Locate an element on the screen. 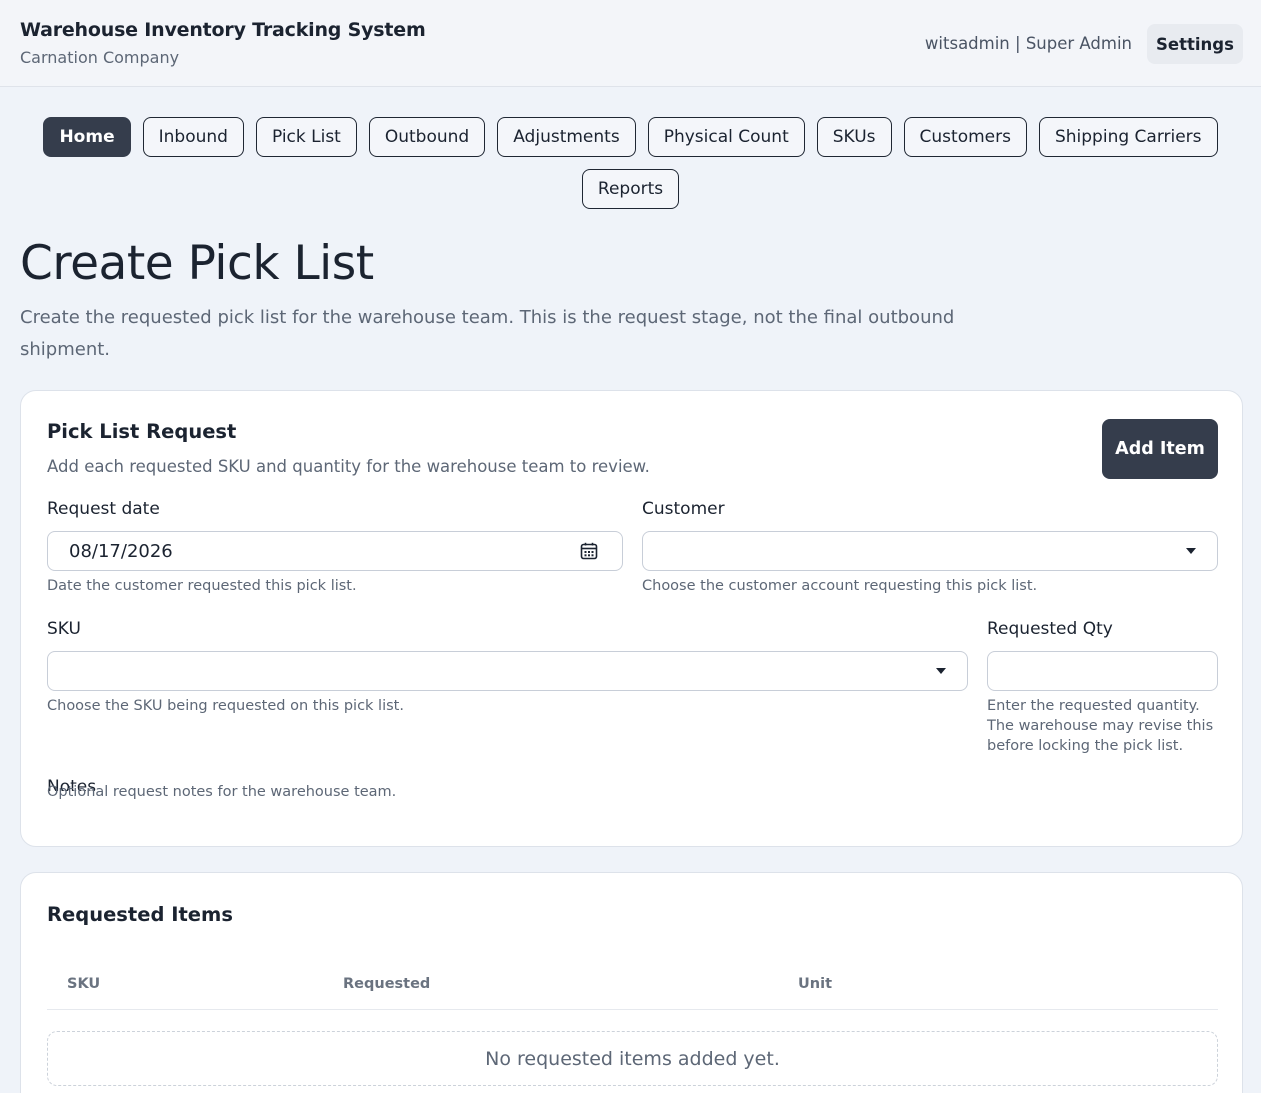 Image resolution: width=1261 pixels, height=1093 pixels. card-title: Pick List Request is located at coordinates (142, 431).